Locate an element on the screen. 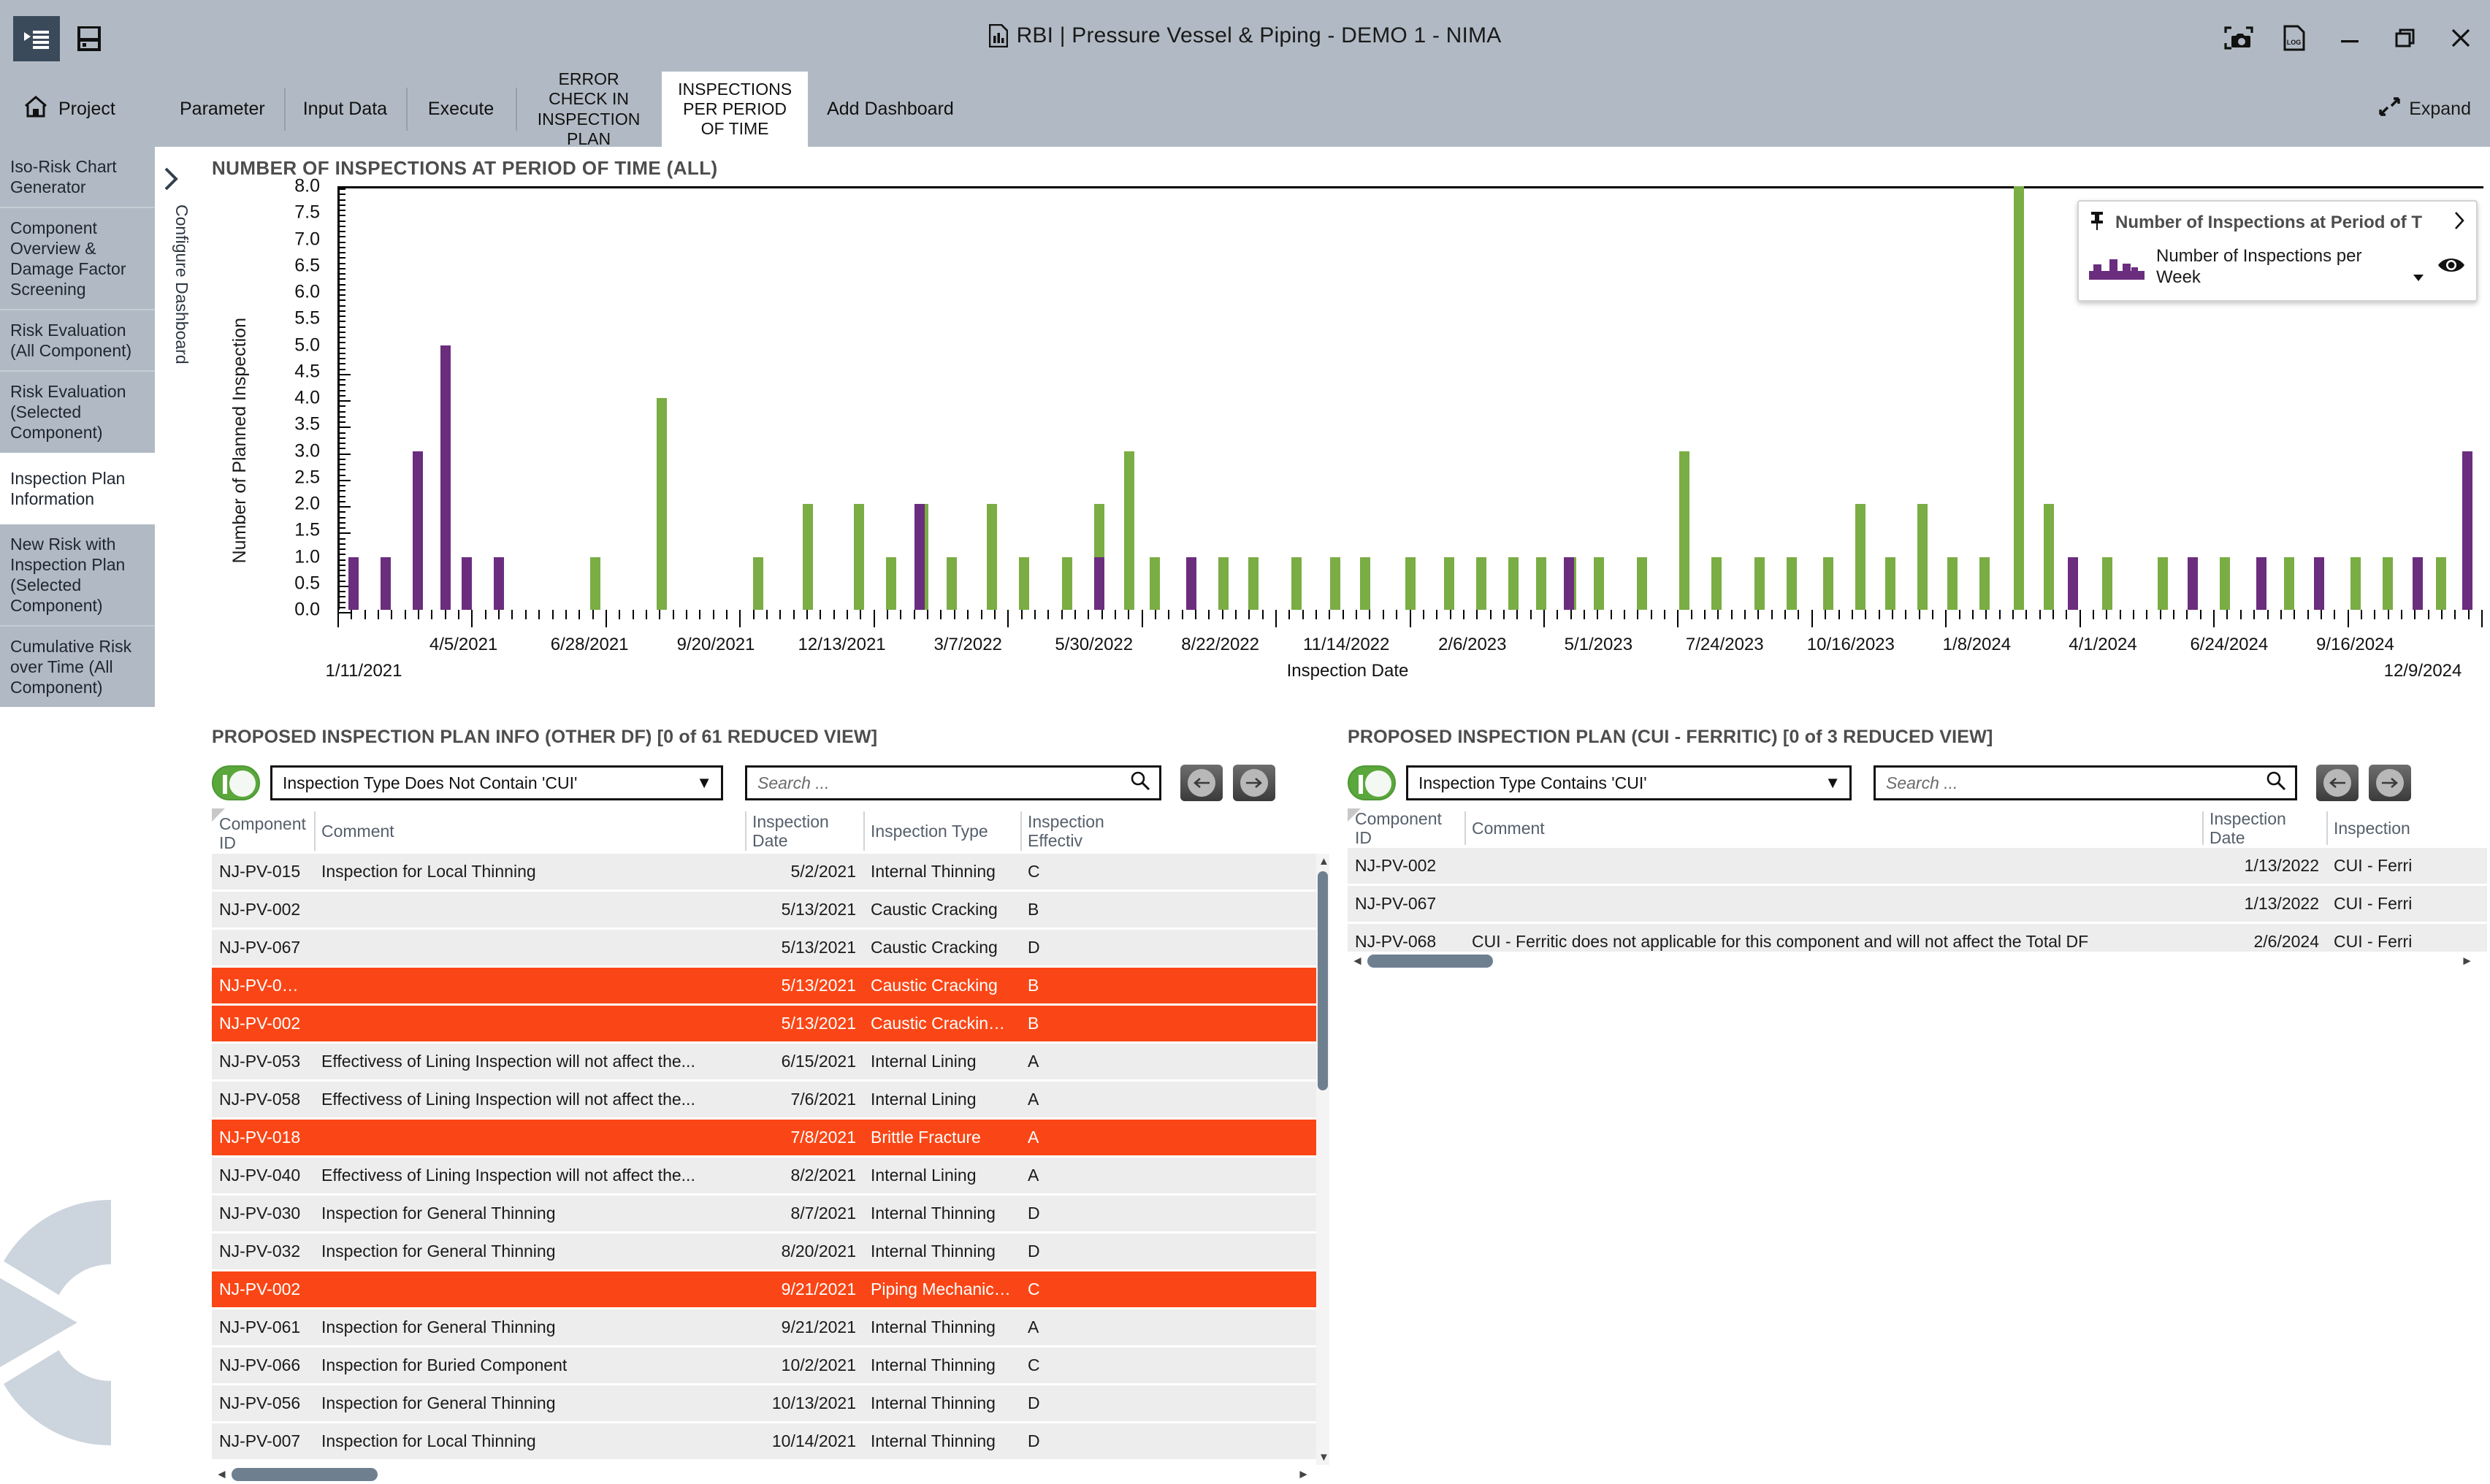  cell-inspection-type: CUI - Ferri is located at coordinates (2374, 904).